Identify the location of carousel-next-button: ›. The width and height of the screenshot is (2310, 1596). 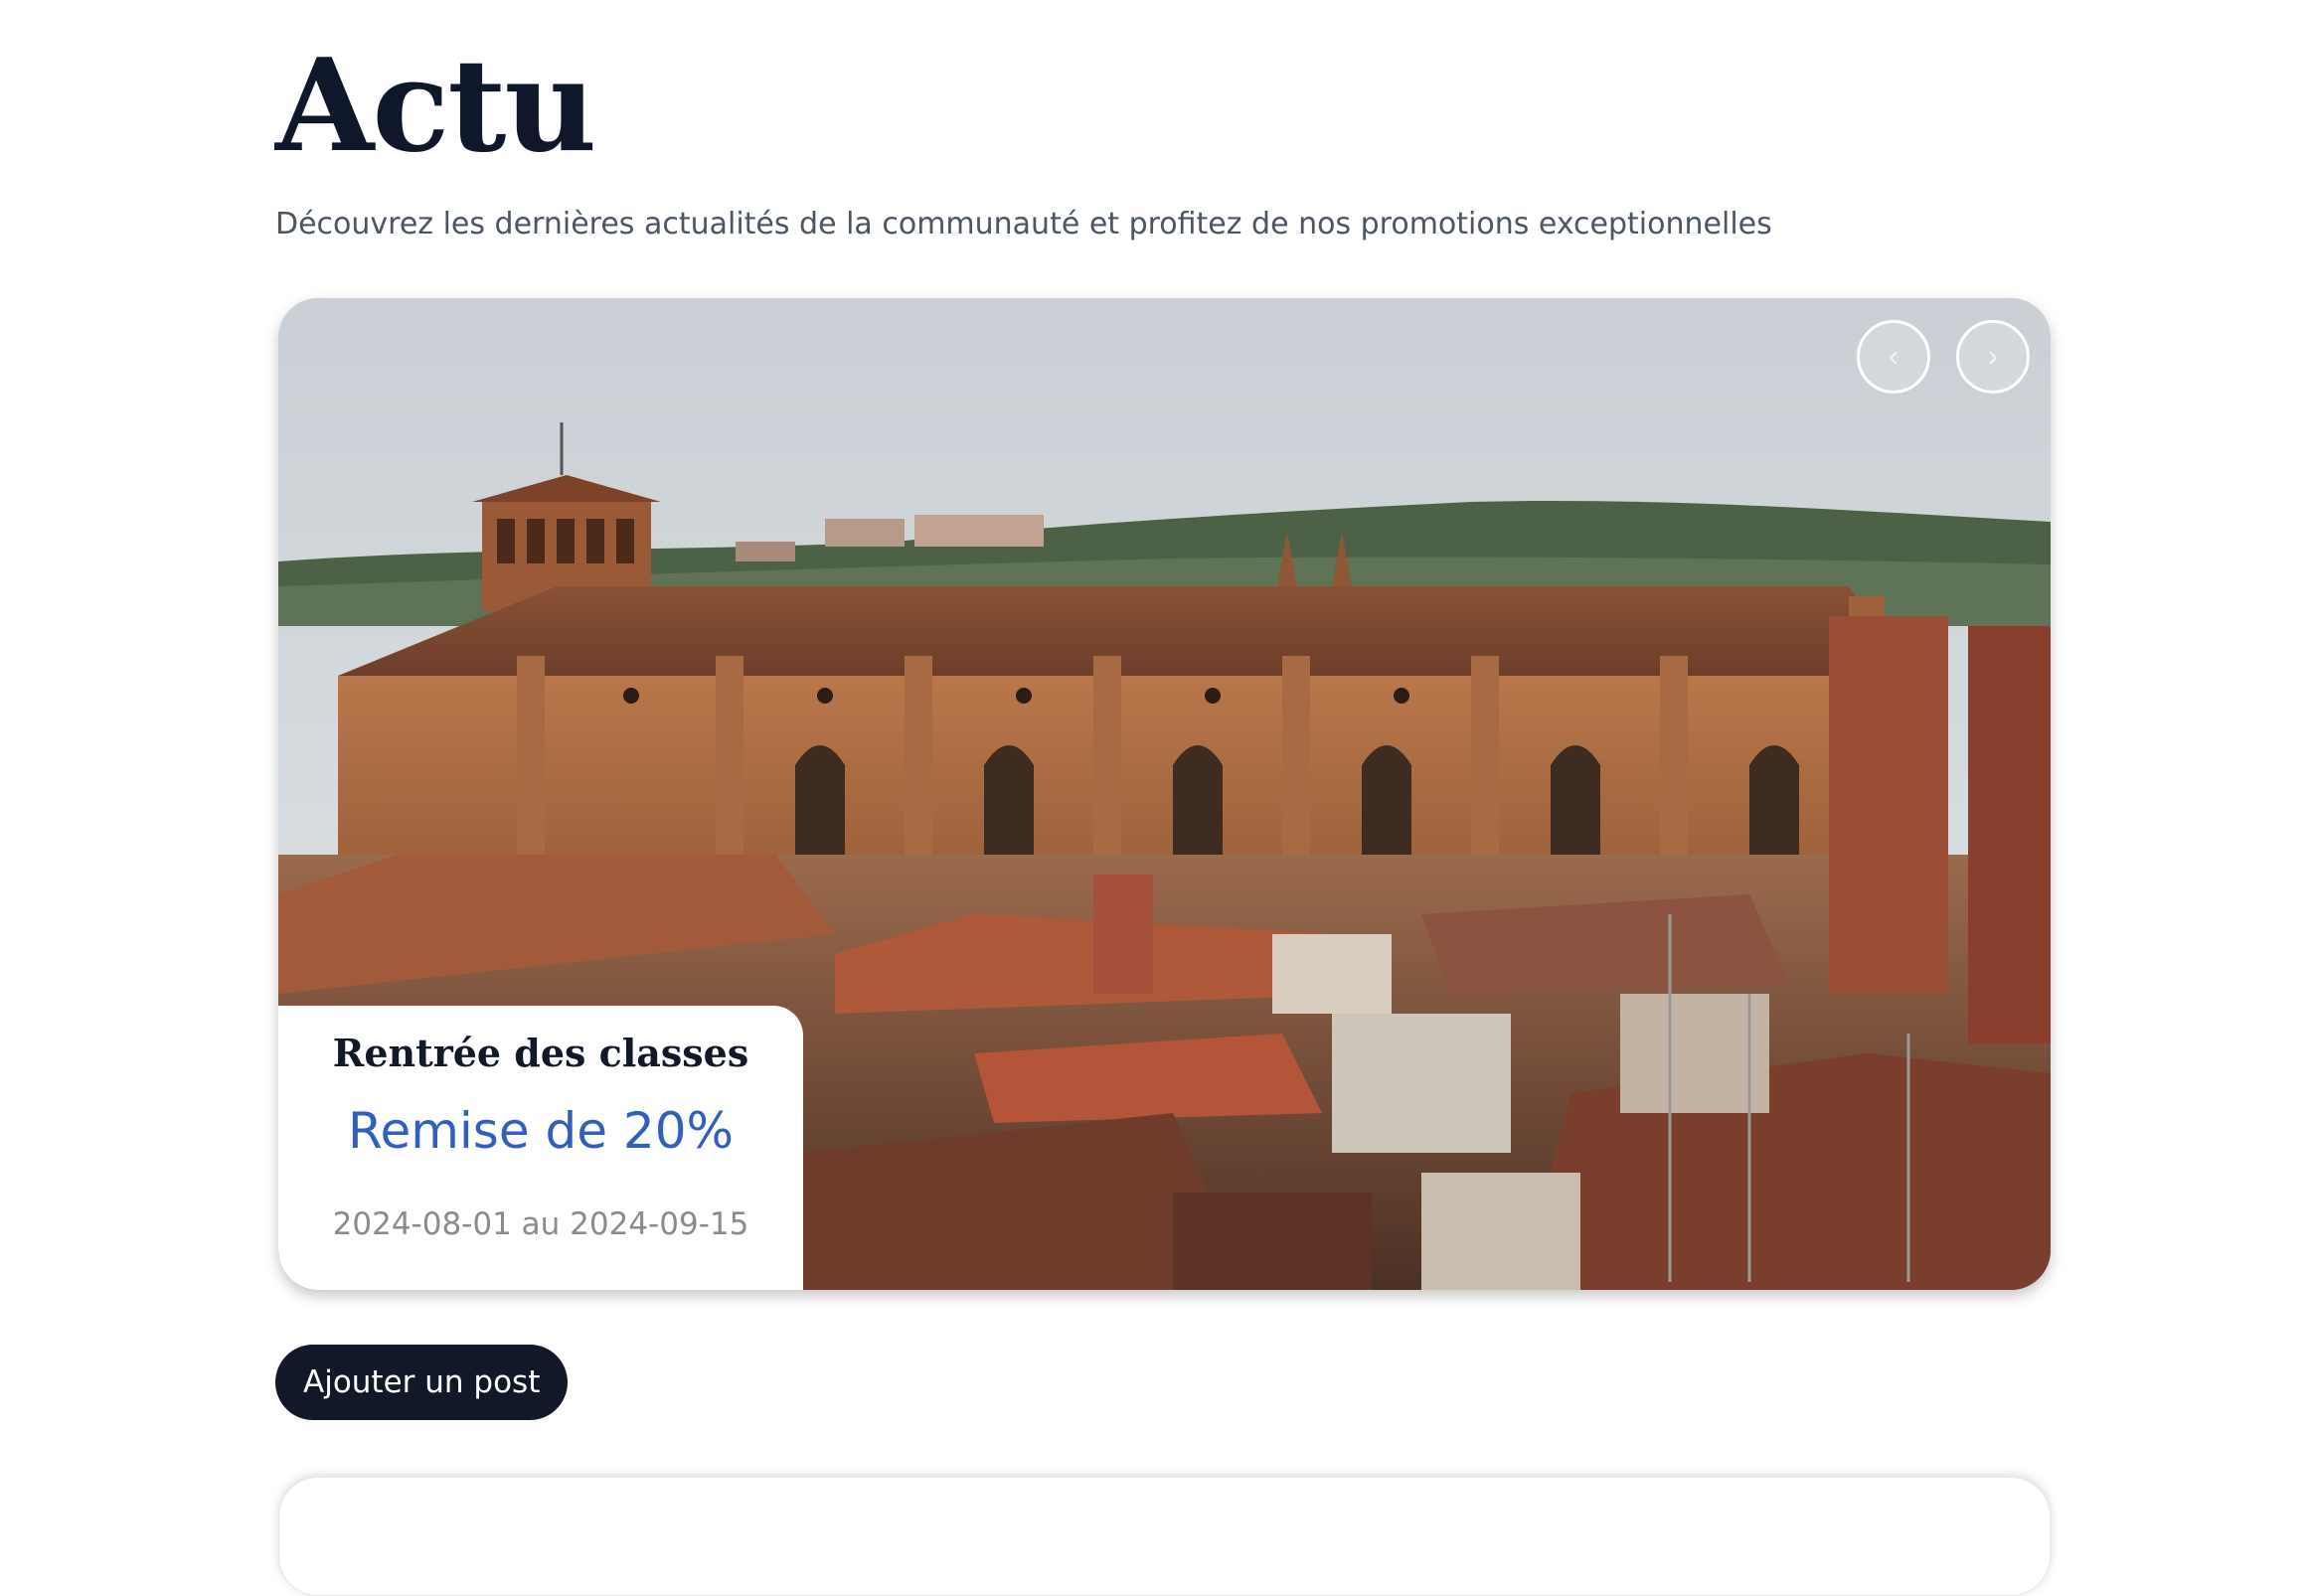
(1993, 357).